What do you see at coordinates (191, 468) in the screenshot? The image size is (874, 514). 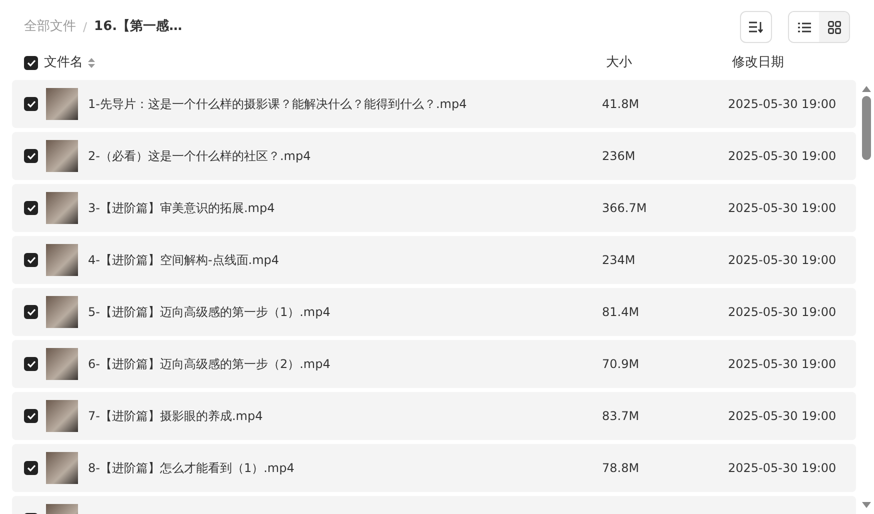 I see `file-name: 8-【进阶篇】怎么才能看到（1）.mp4` at bounding box center [191, 468].